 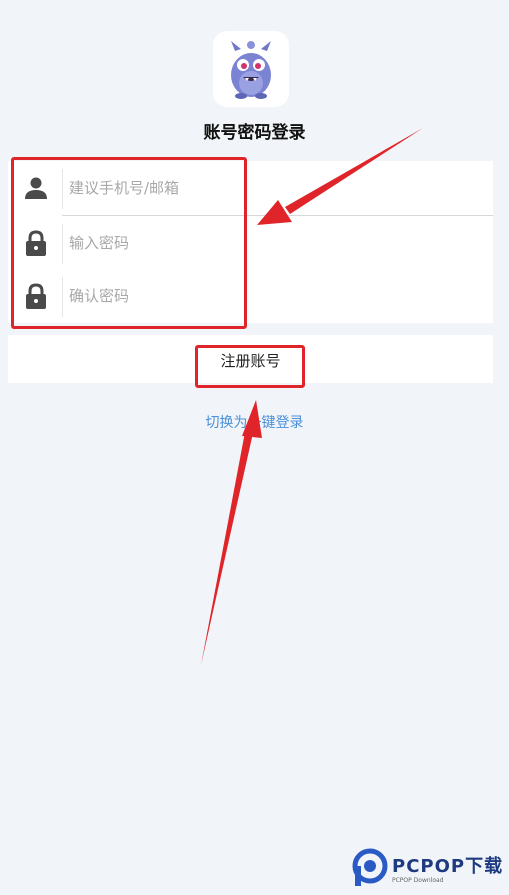 I want to click on watermark-text: PCPOP下载, so click(x=448, y=866).